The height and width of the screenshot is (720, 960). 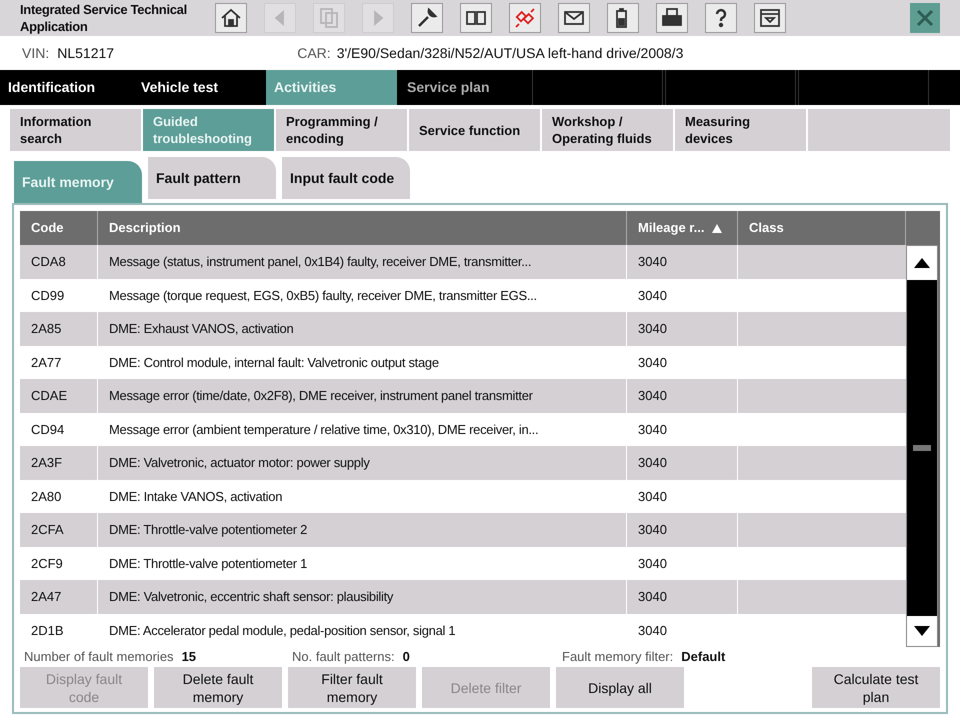 I want to click on action-button: Filter fault memory, so click(x=352, y=687).